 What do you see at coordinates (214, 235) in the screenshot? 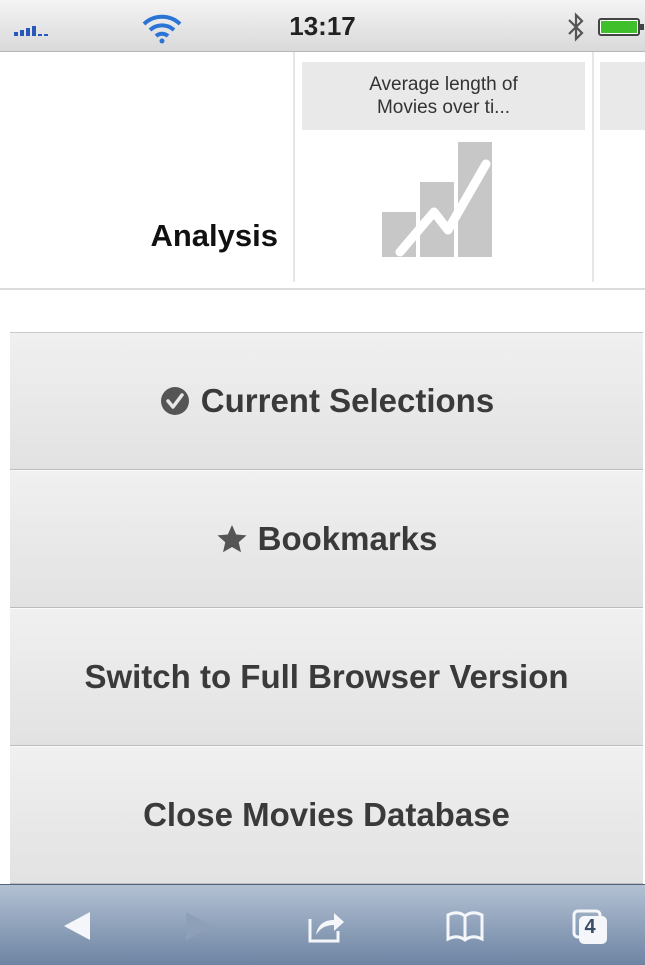
I see `analysis-label: Analysis` at bounding box center [214, 235].